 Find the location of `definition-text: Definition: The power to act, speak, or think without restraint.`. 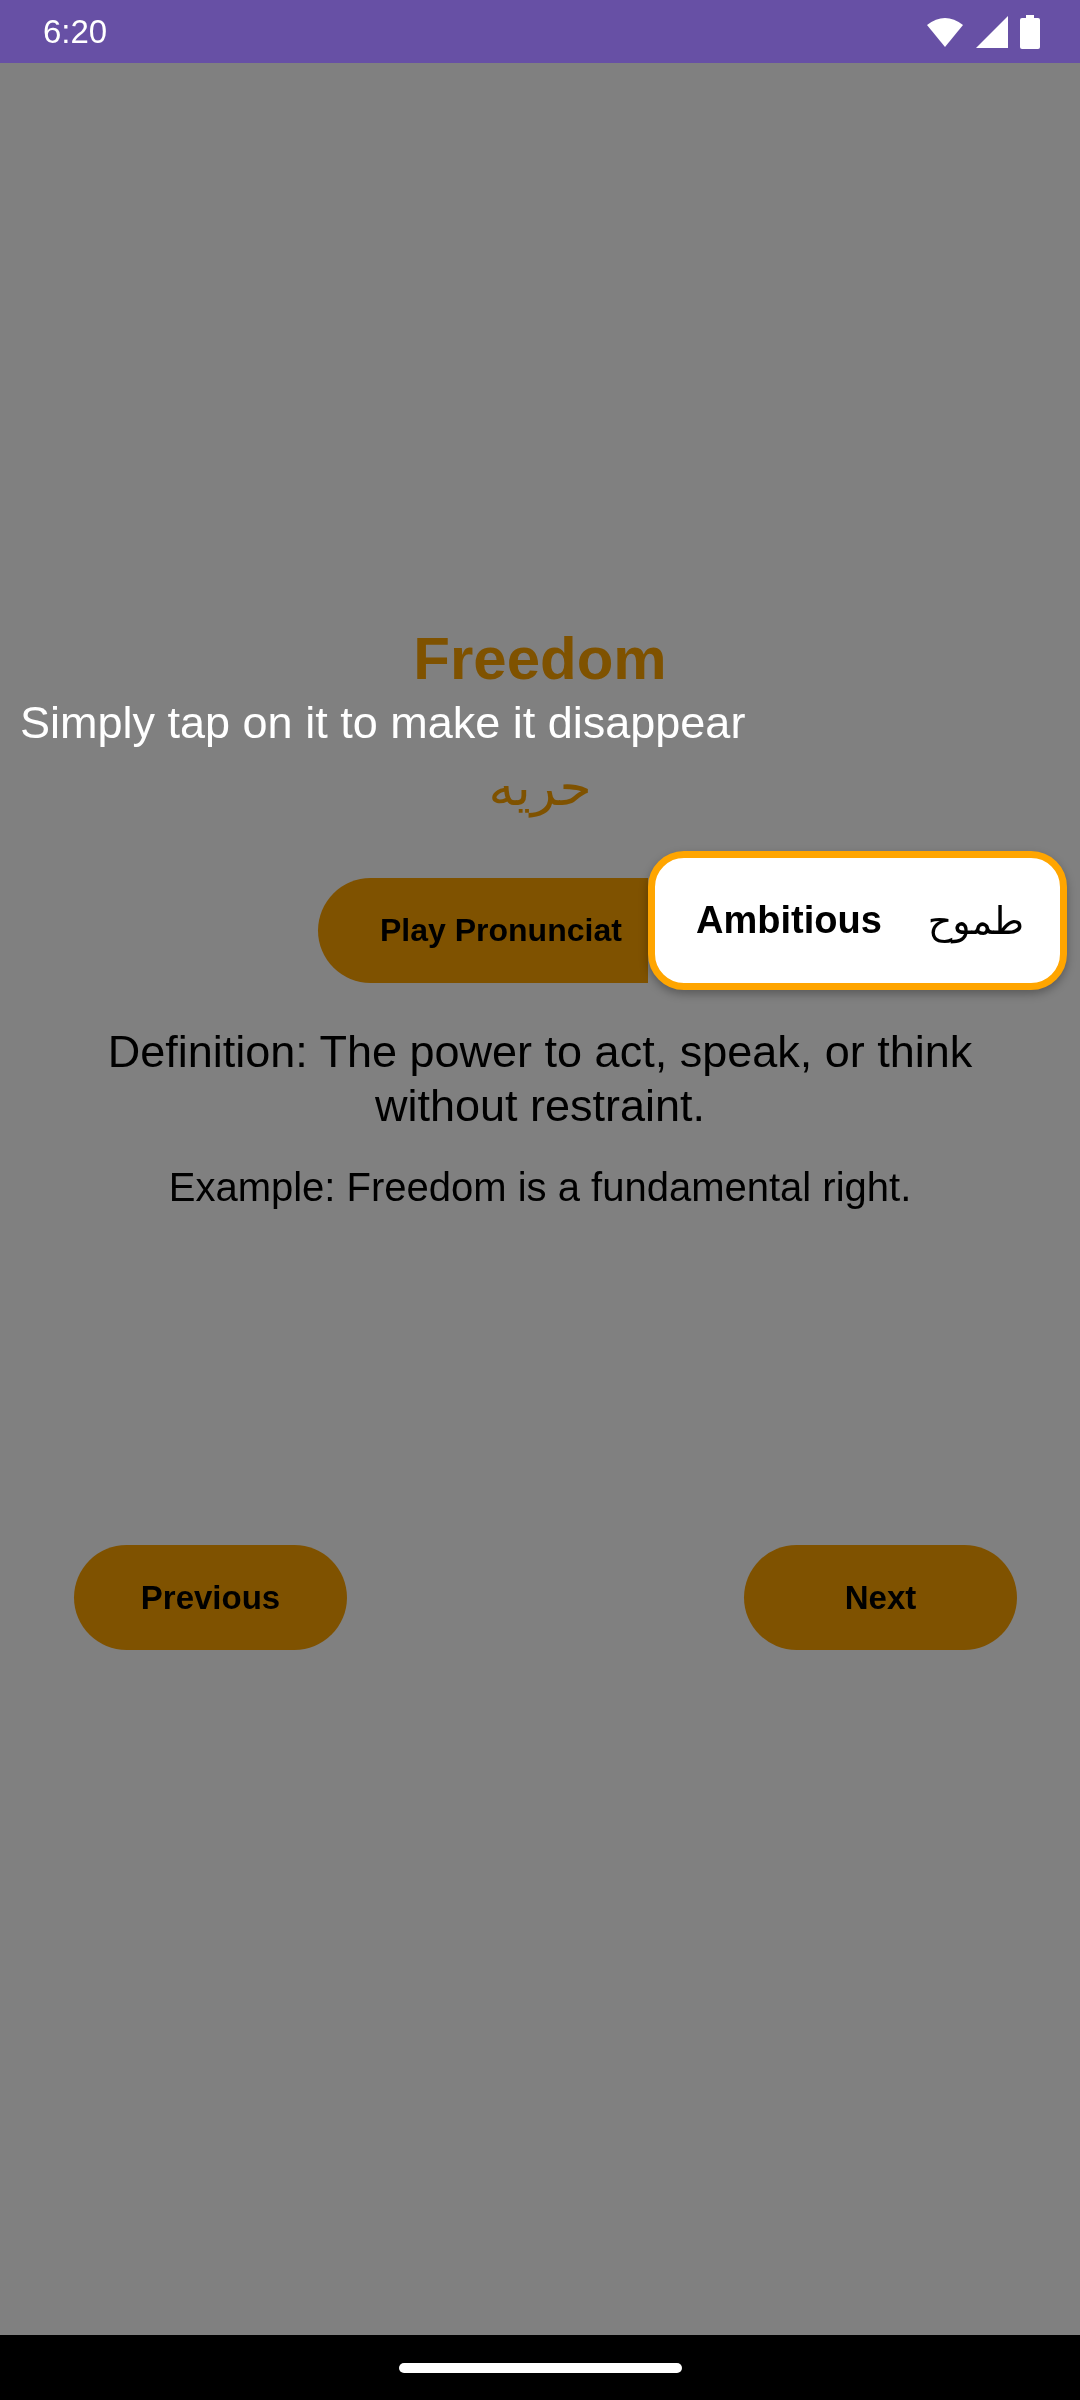

definition-text: Definition: The power to act, speak, or think without restraint. is located at coordinates (540, 1079).